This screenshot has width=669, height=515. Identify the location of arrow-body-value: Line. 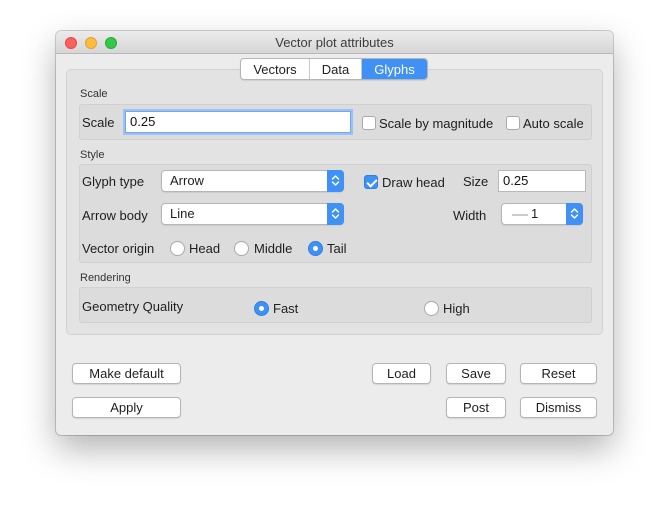
(182, 213).